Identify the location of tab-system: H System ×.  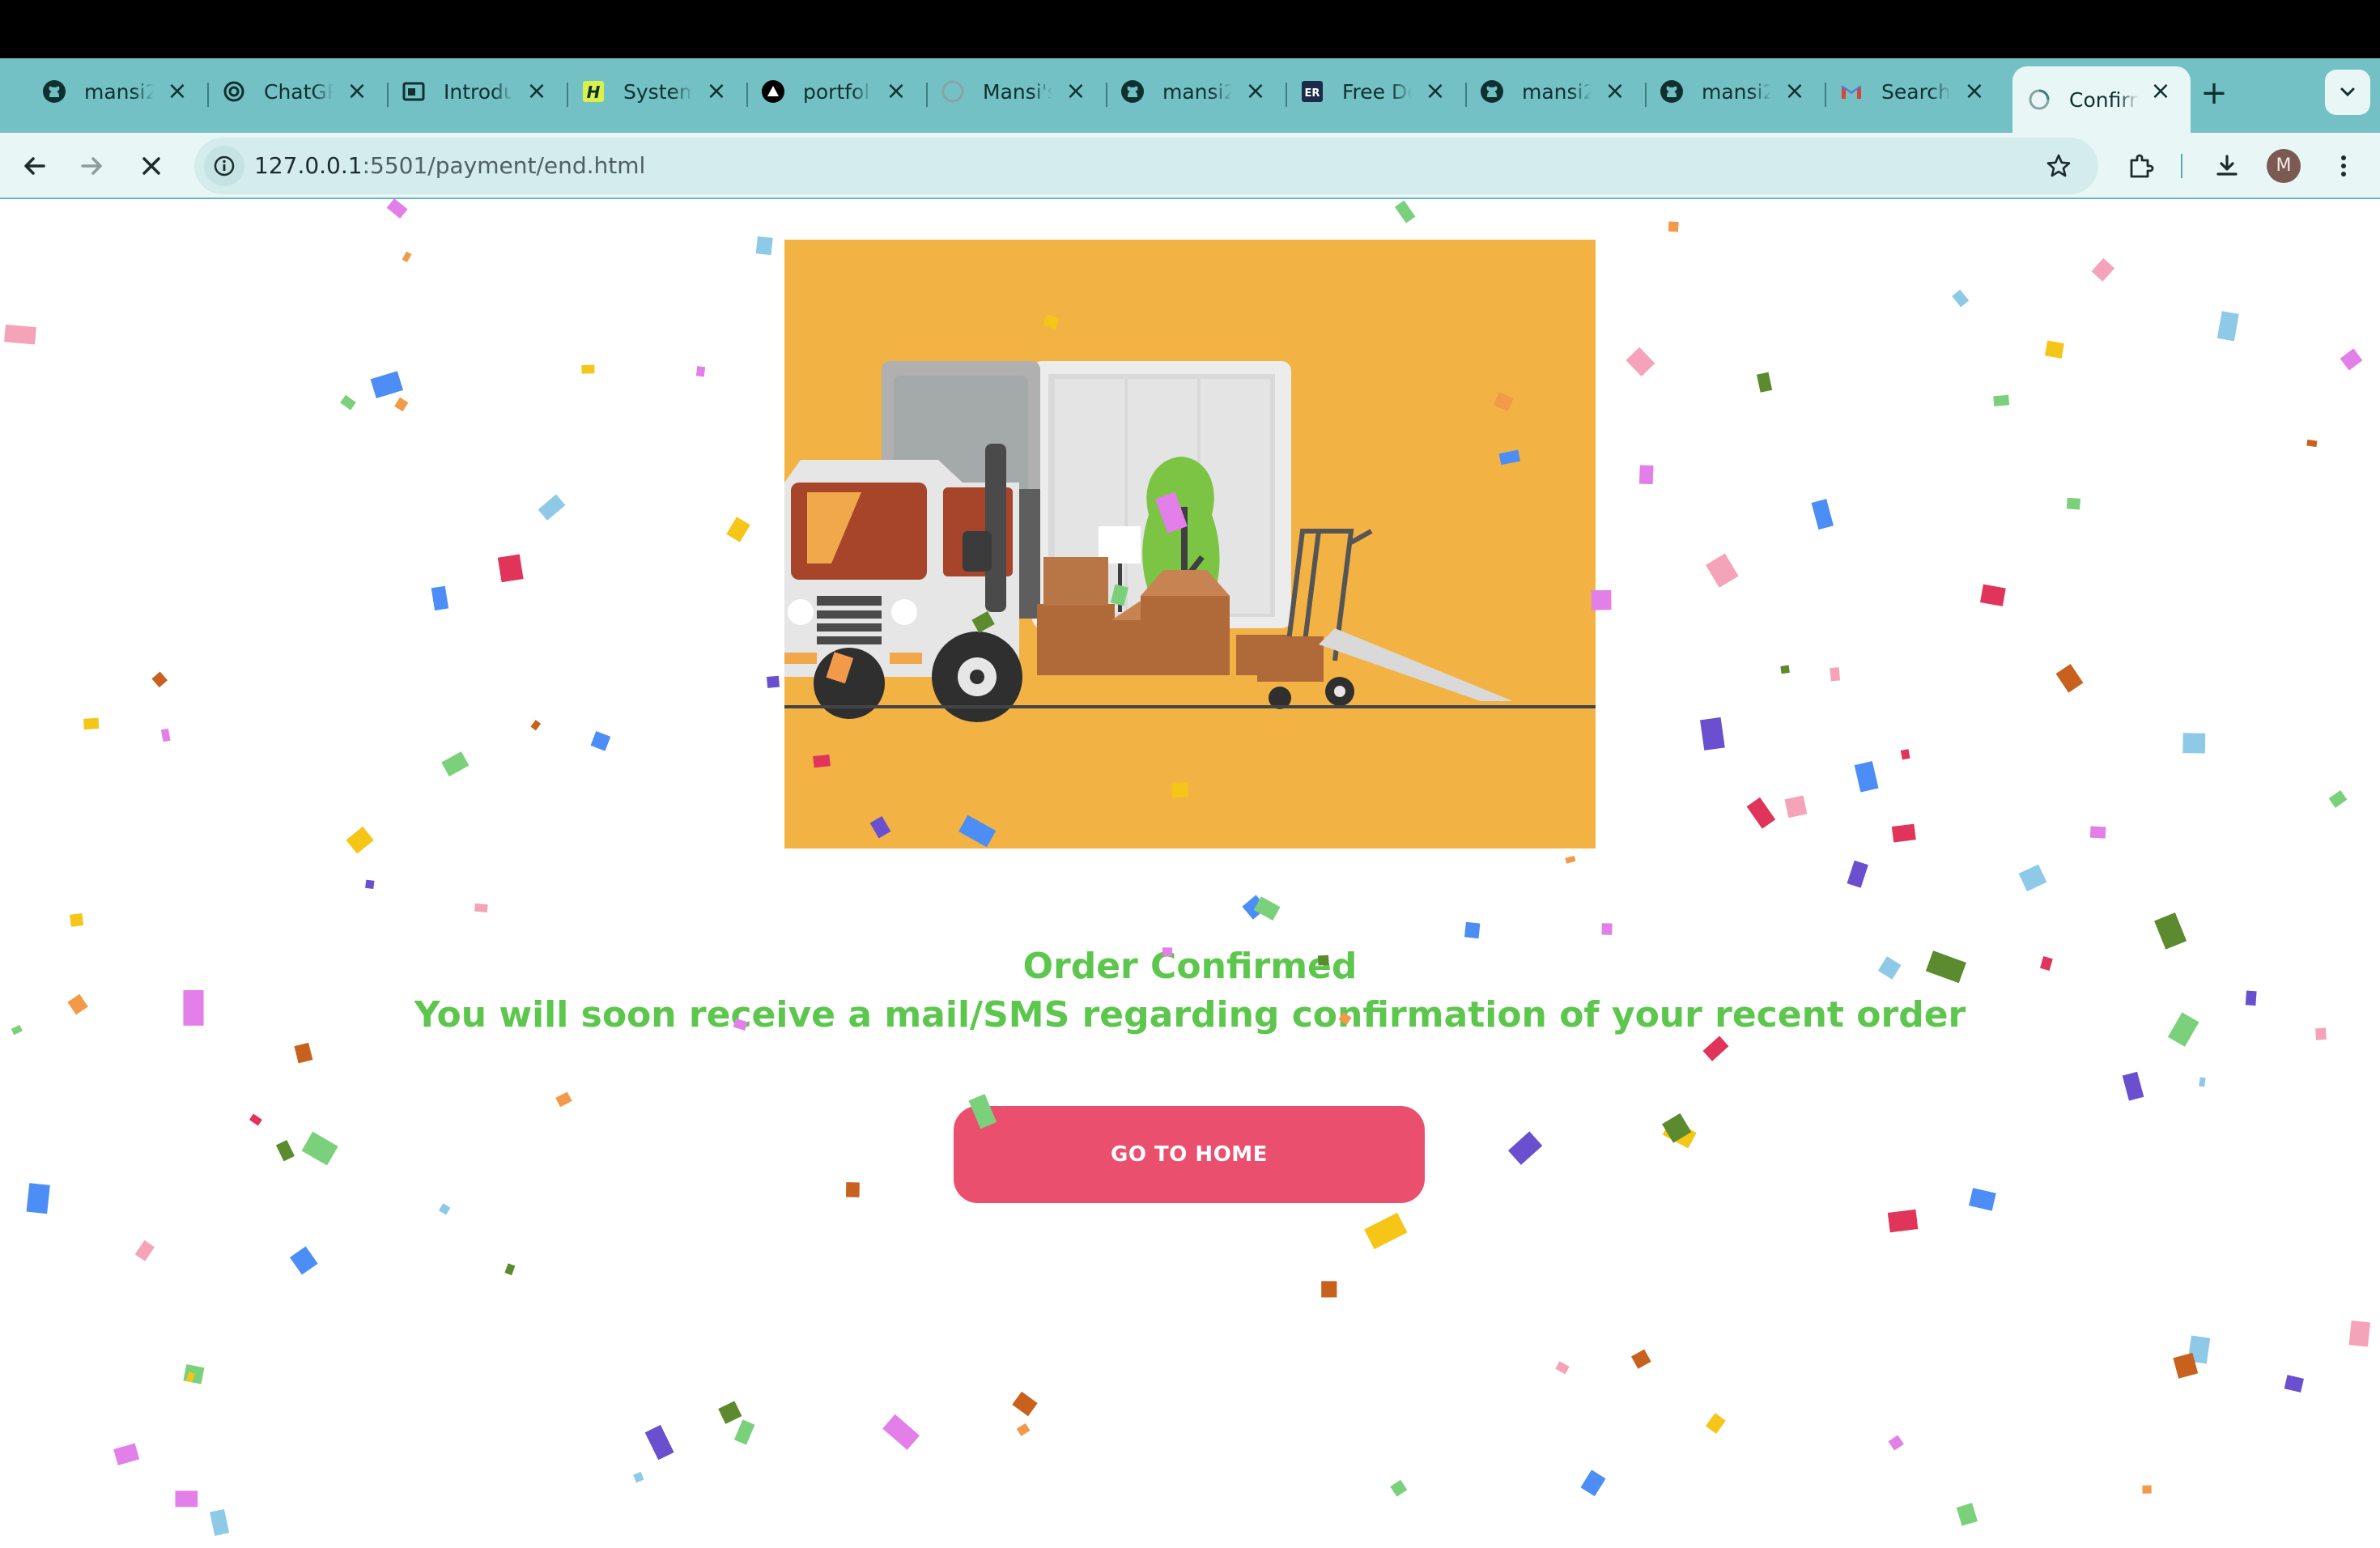
(656, 92).